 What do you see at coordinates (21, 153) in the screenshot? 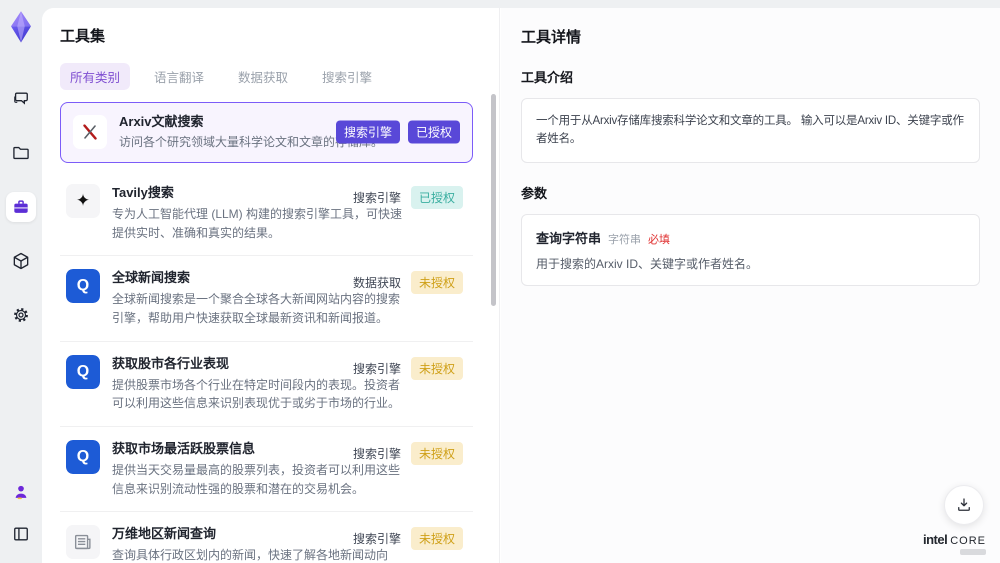
I see `folder-icon` at bounding box center [21, 153].